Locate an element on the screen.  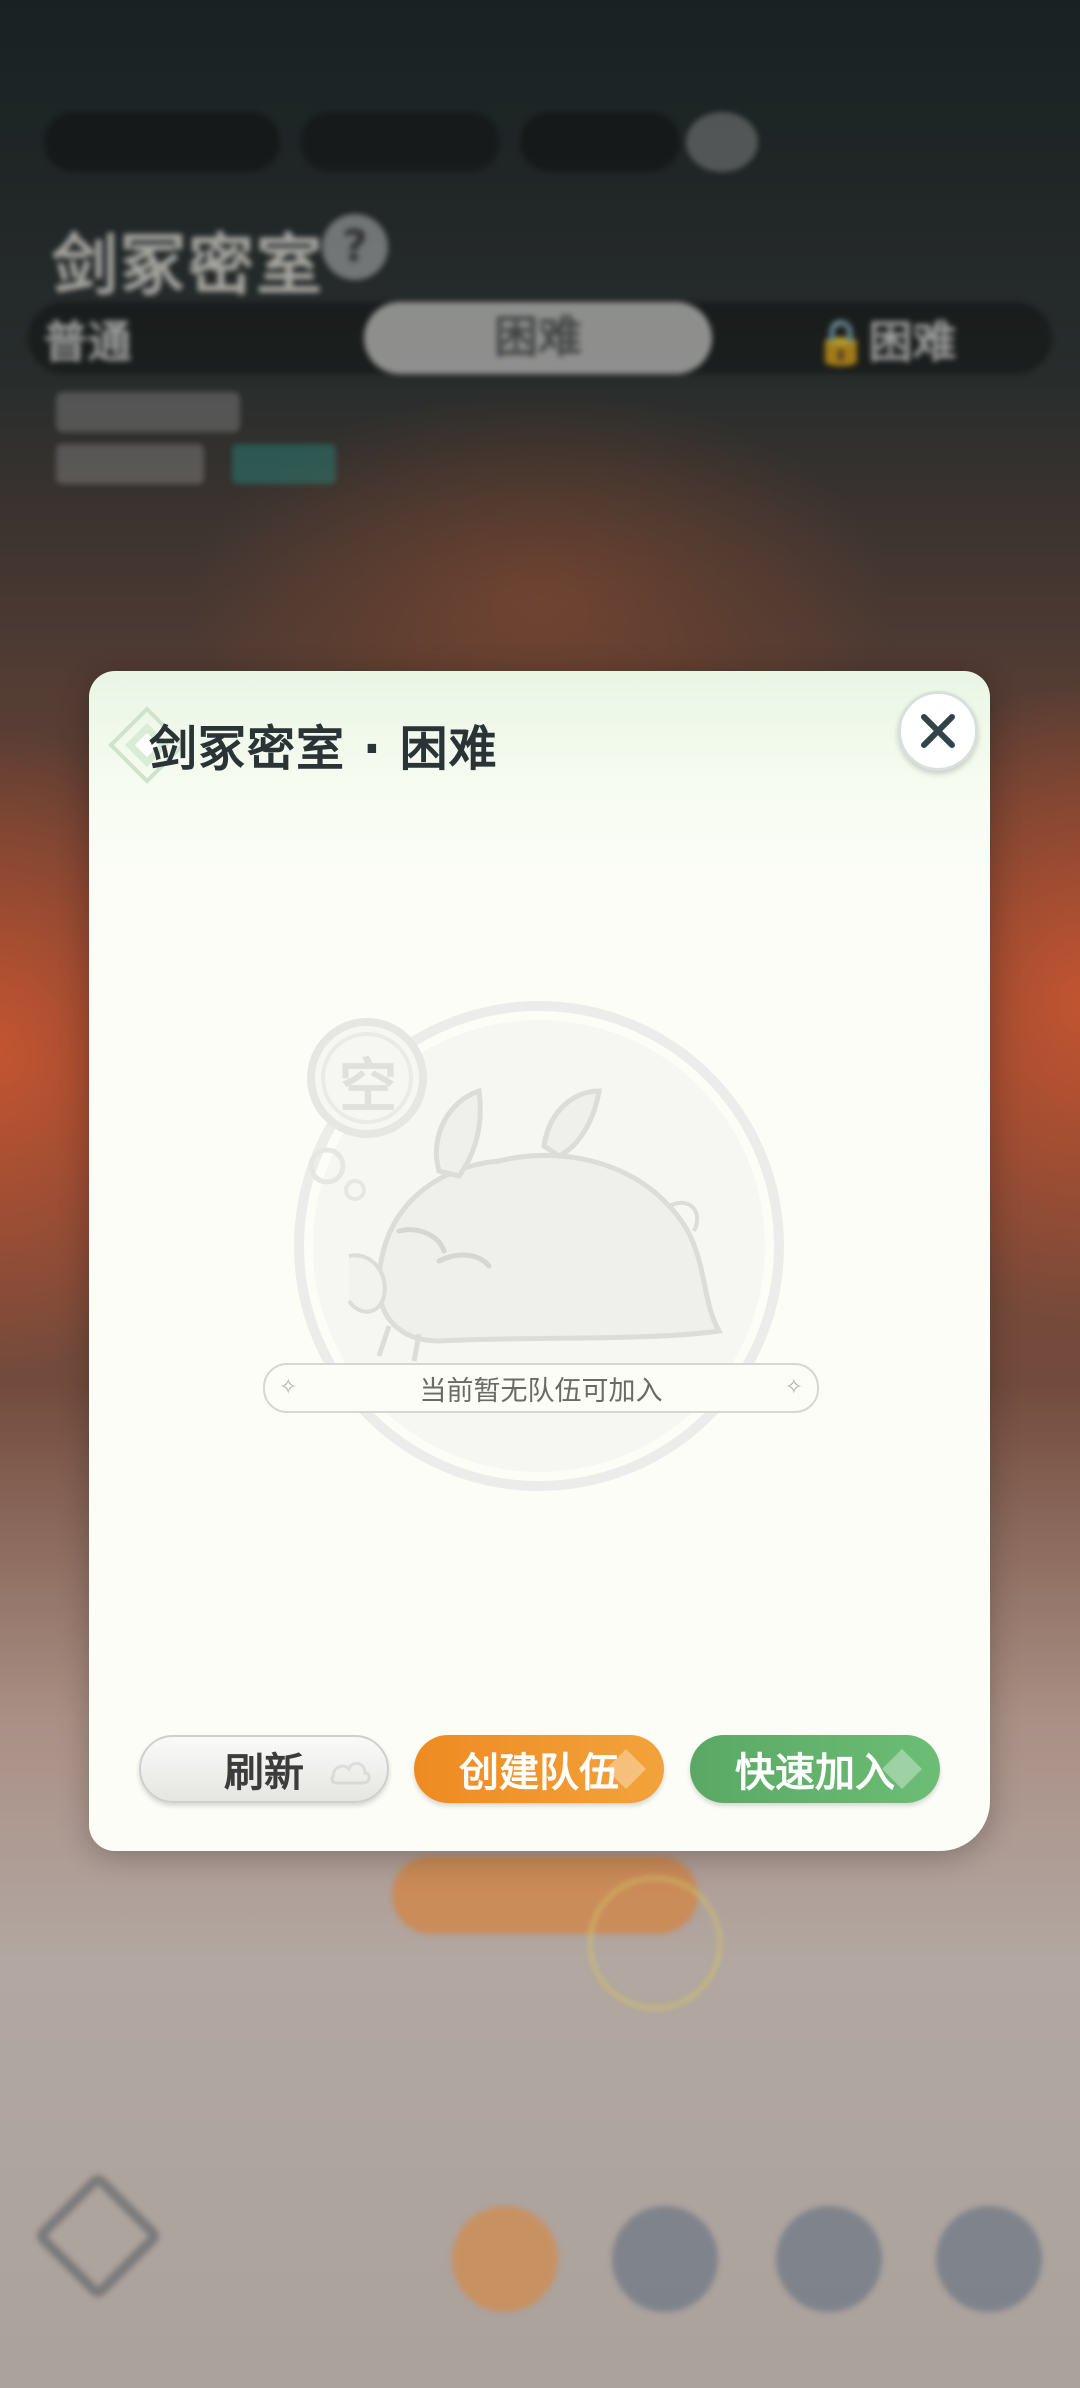
quick-join-button: 快速加入 is located at coordinates (815, 1769).